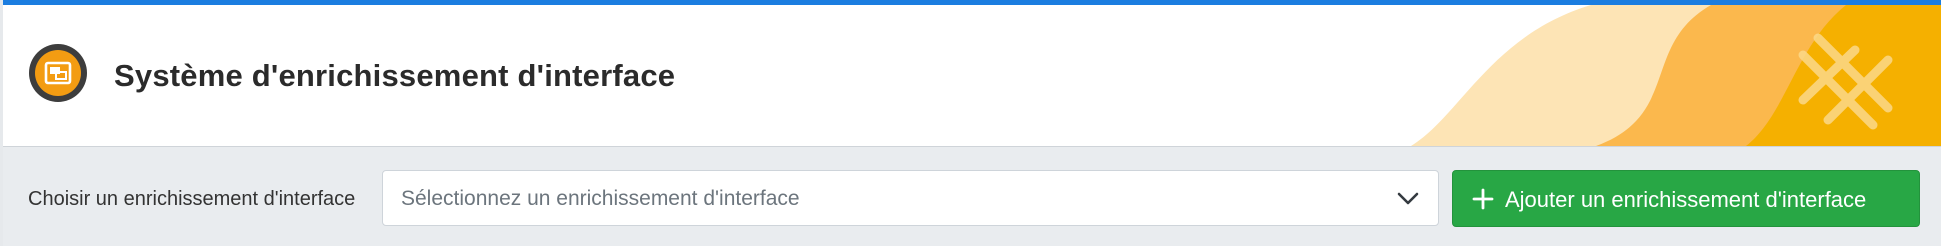 The height and width of the screenshot is (246, 1941). I want to click on page-title: Système d'enrichissement d'interface, so click(395, 75).